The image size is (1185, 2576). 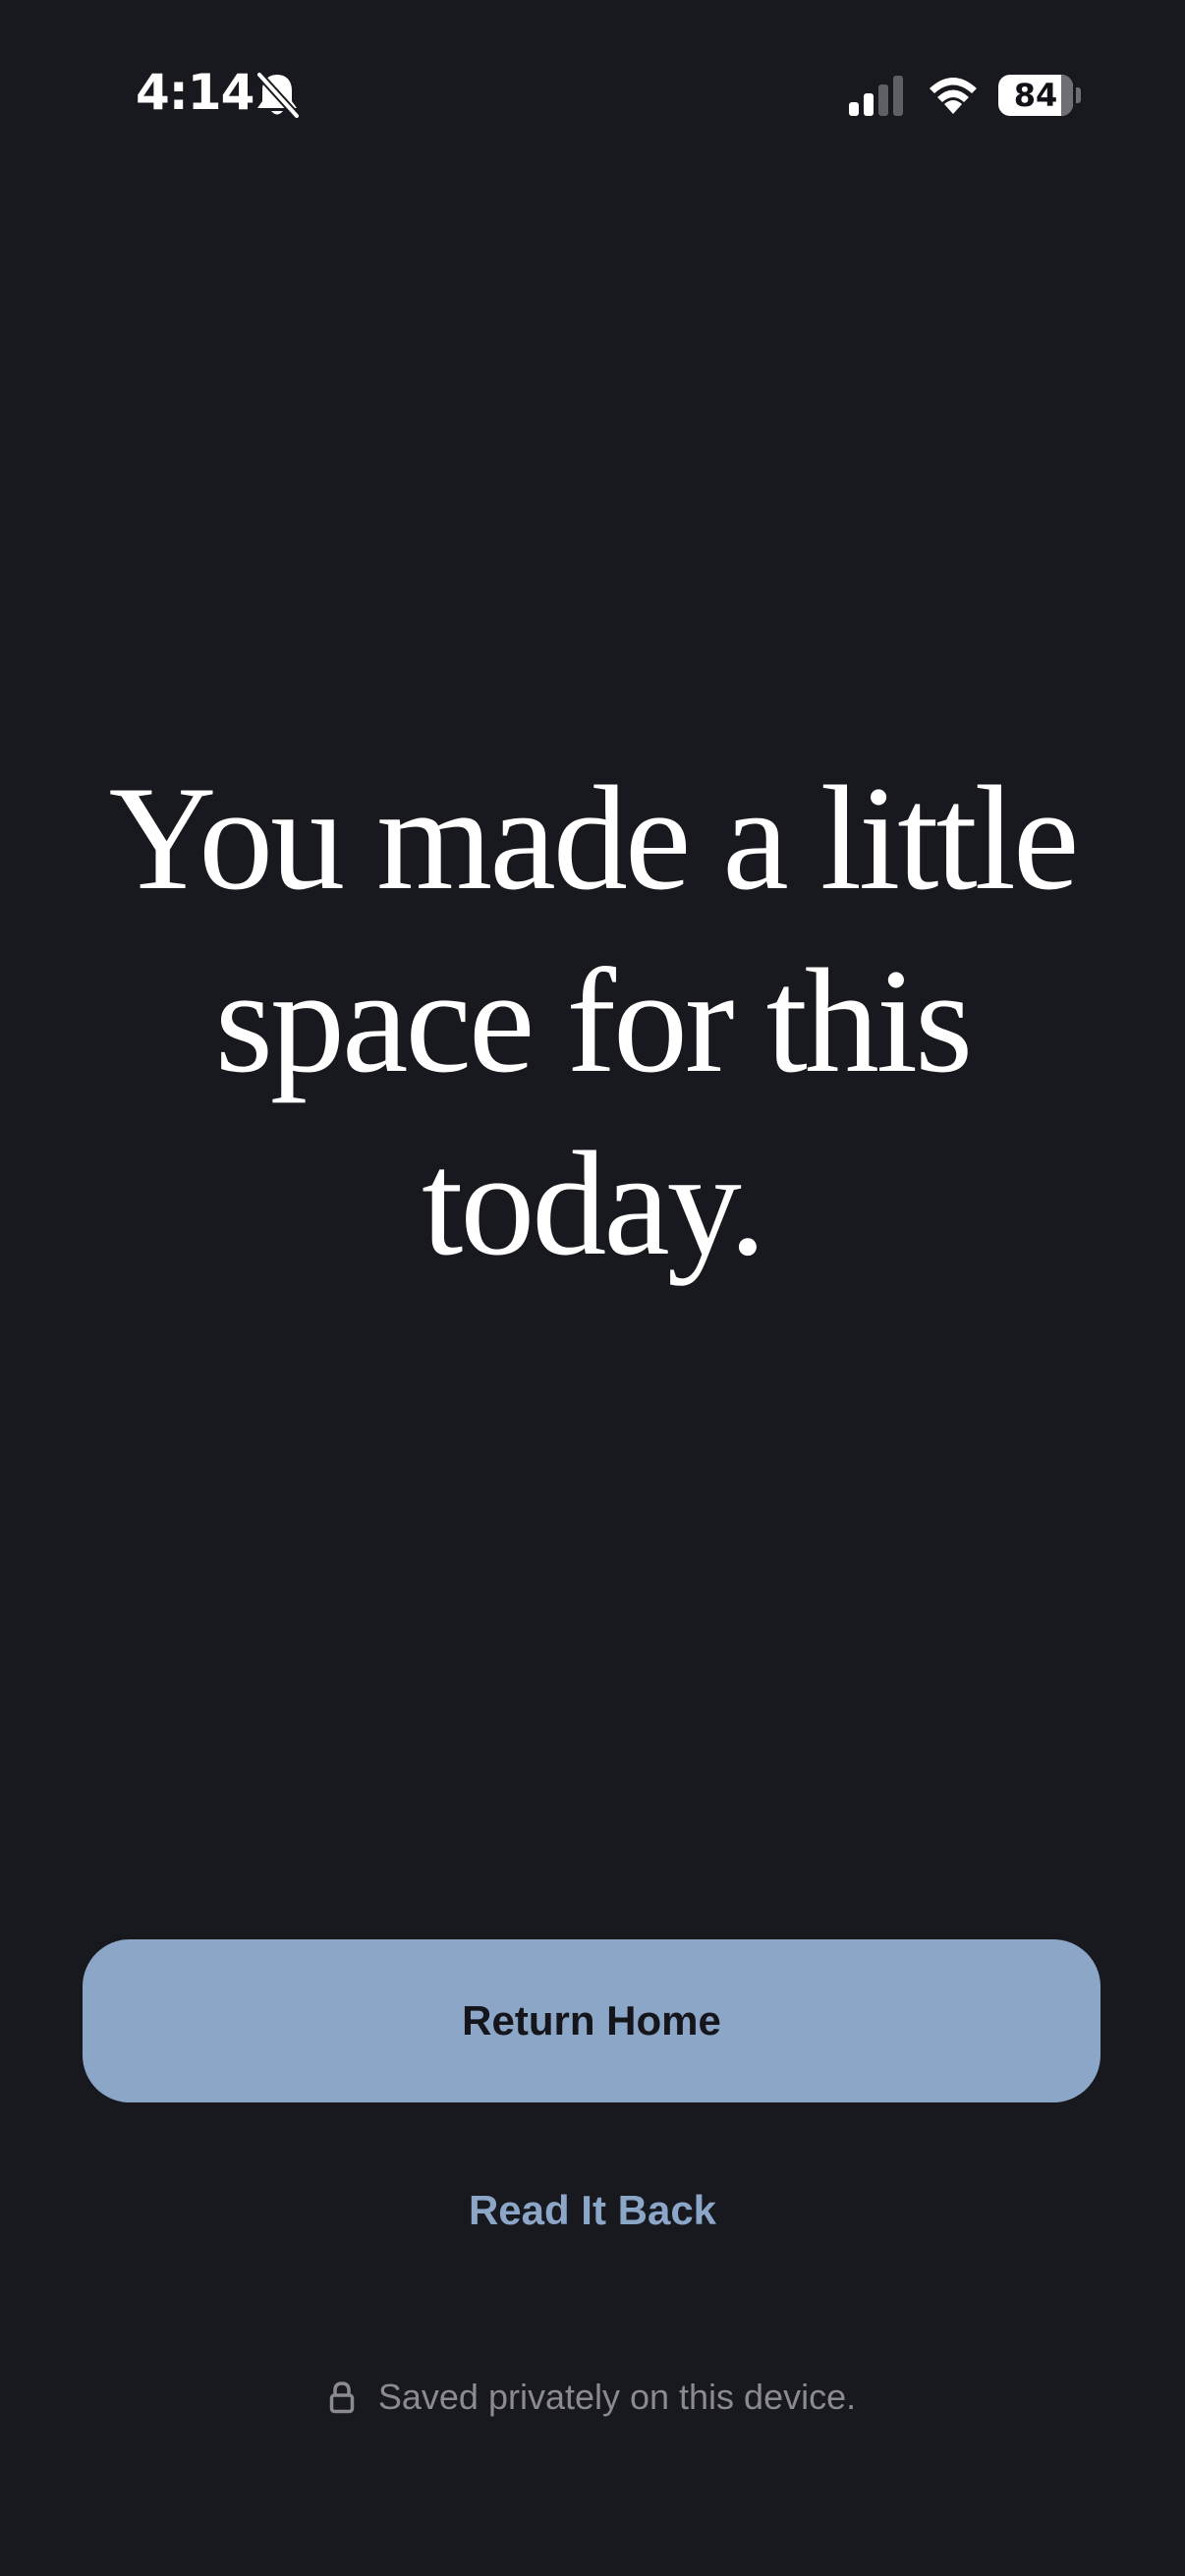 I want to click on battery-indicator: 84, so click(x=1040, y=95).